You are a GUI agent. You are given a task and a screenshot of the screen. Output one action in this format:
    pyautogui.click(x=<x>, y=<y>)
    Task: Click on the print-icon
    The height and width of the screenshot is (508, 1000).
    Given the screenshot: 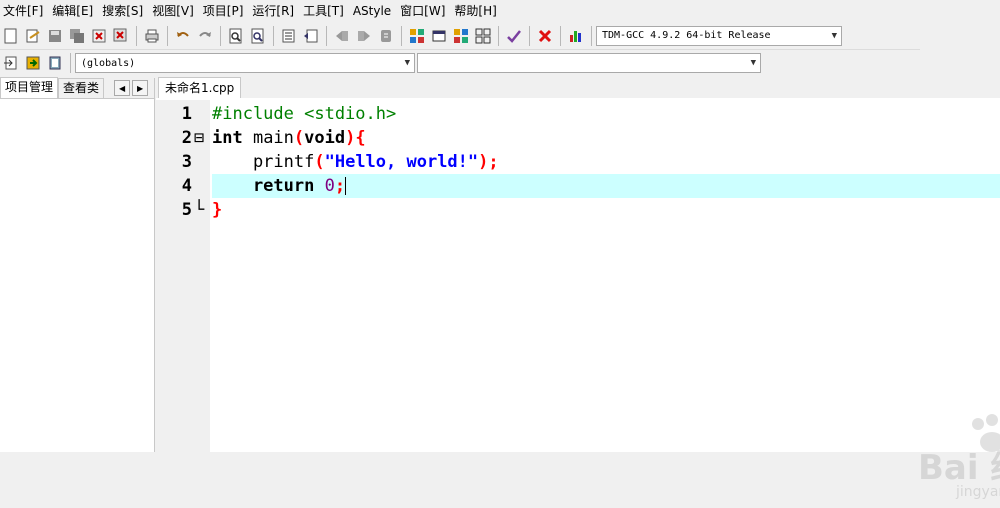 What is the action you would take?
    pyautogui.click(x=152, y=36)
    